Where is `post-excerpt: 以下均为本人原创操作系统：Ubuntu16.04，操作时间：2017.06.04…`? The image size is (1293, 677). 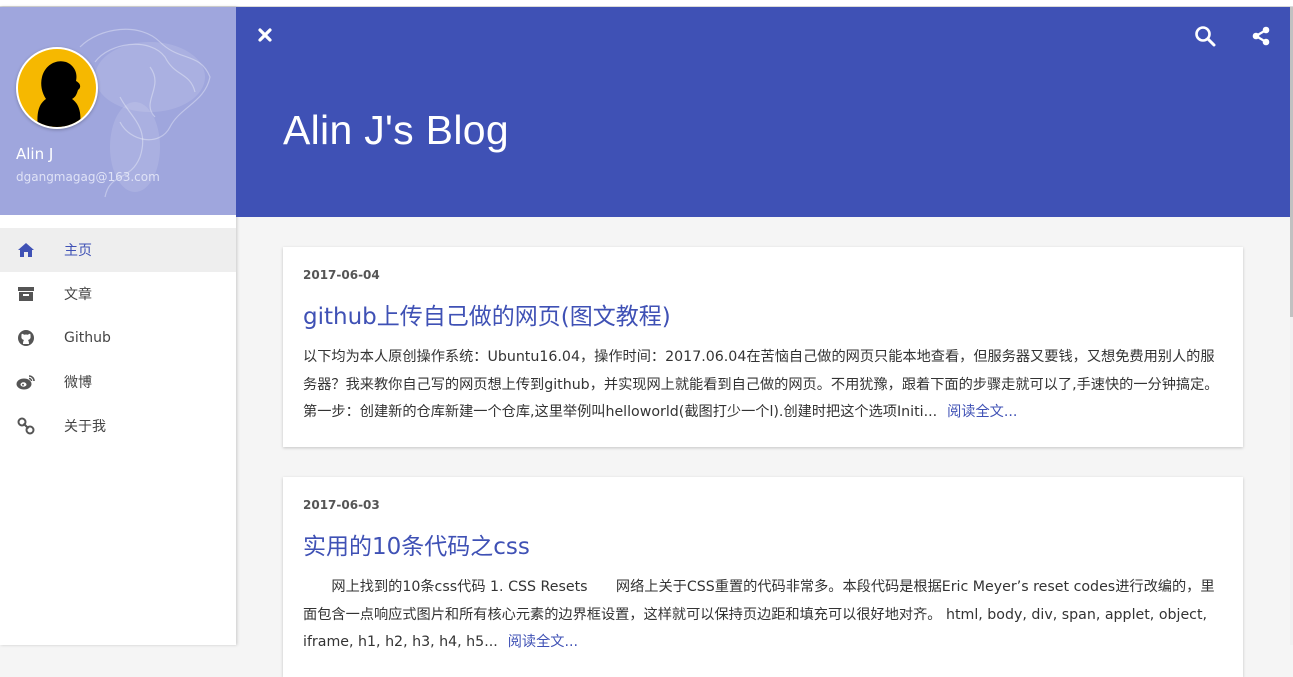 post-excerpt: 以下均为本人原创操作系统：Ubuntu16.04，操作时间：2017.06.04… is located at coordinates (764, 385).